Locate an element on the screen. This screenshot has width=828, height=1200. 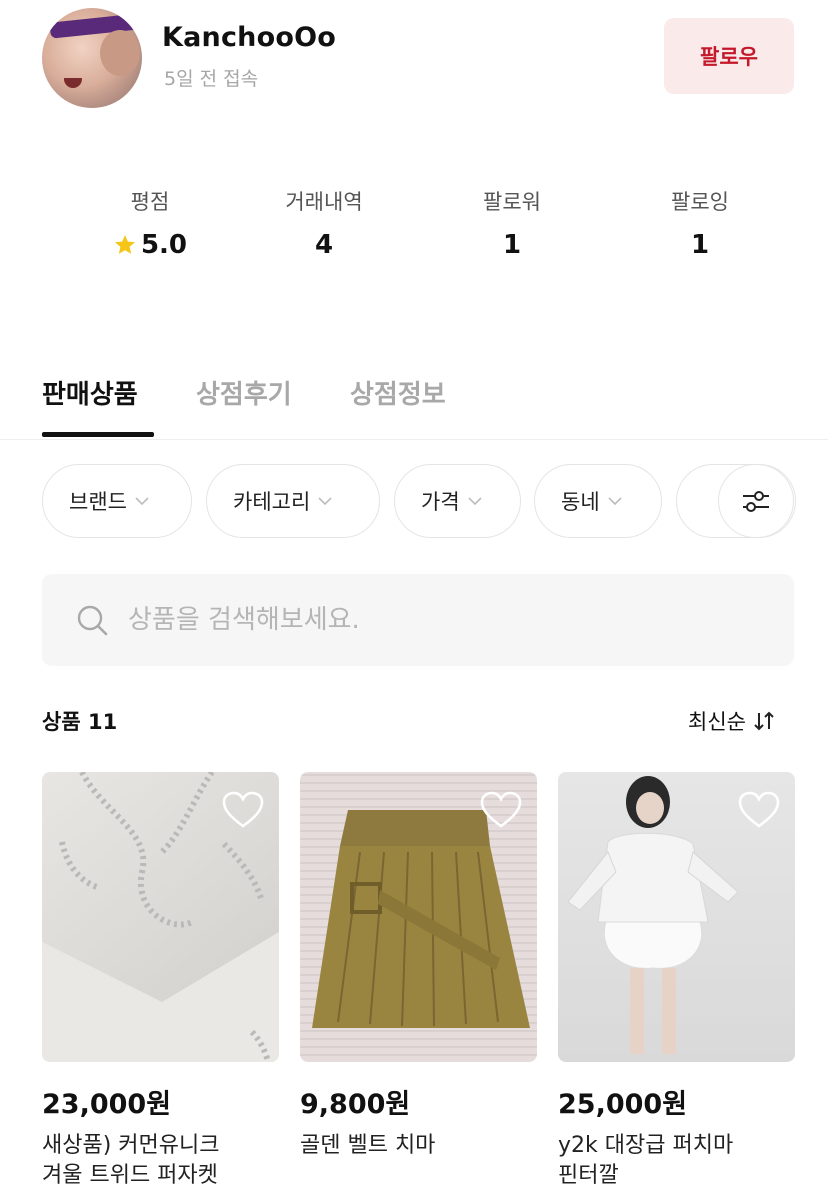
product-card: 25,000원 y2k 대장급 퍼치마 핀터깔 is located at coordinates (676, 981).